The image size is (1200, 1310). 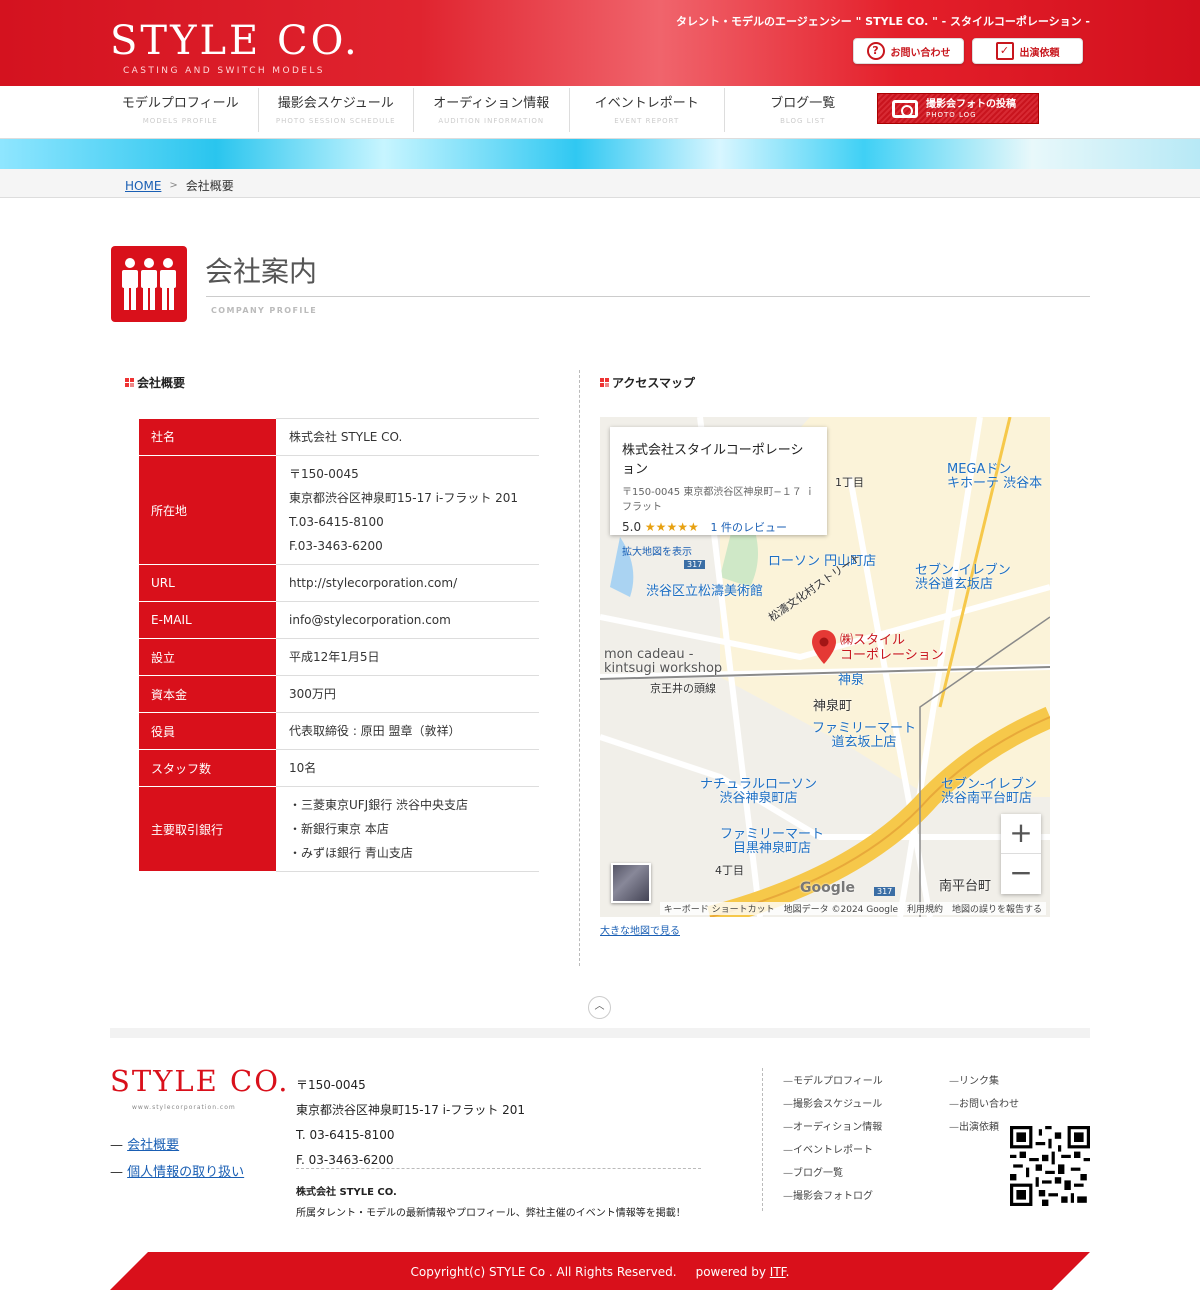 What do you see at coordinates (339, 731) in the screenshot?
I see `table-row: 役員 代表取締役 : 原田 盟章（敦祥）` at bounding box center [339, 731].